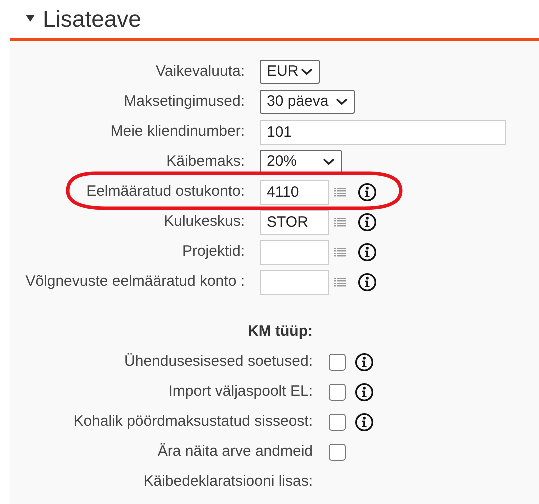 The width and height of the screenshot is (539, 504). Describe the element at coordinates (192, 422) in the screenshot. I see `option-label: Kohalik pöördmaksustatud sisseost:` at that location.